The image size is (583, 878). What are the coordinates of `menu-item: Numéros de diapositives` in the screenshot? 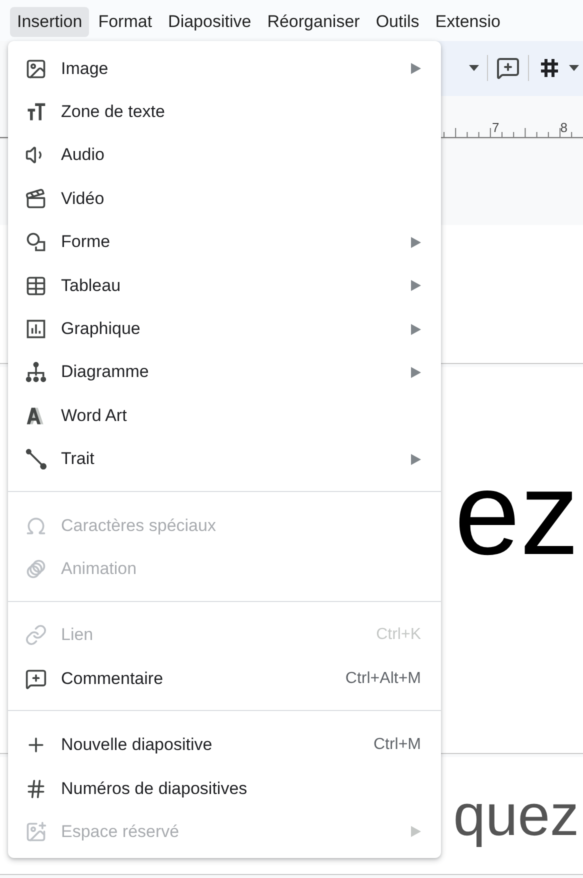 It's located at (224, 788).